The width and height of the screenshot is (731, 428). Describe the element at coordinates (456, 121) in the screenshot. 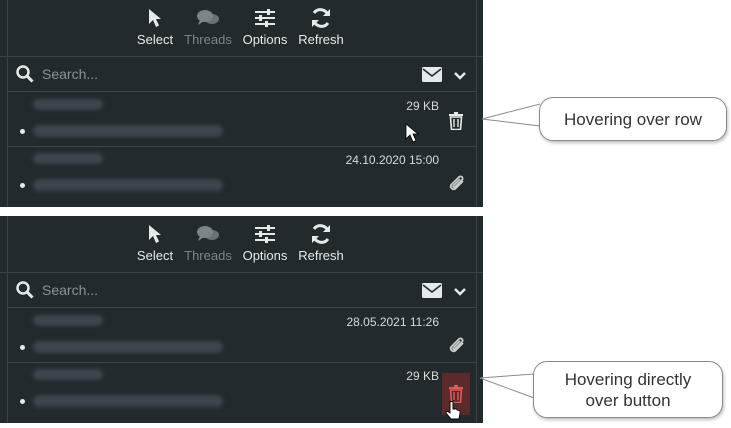

I see `trash-icon` at that location.